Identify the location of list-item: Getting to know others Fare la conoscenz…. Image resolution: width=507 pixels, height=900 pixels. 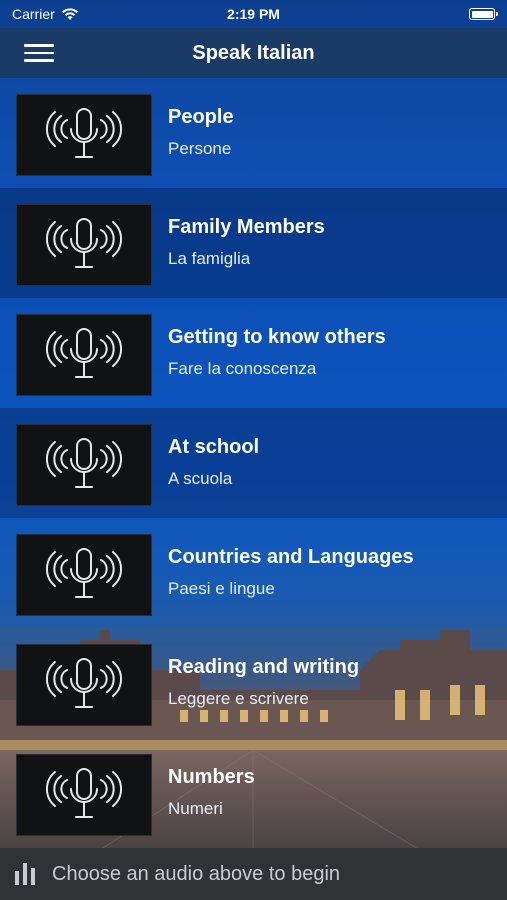
(253, 353).